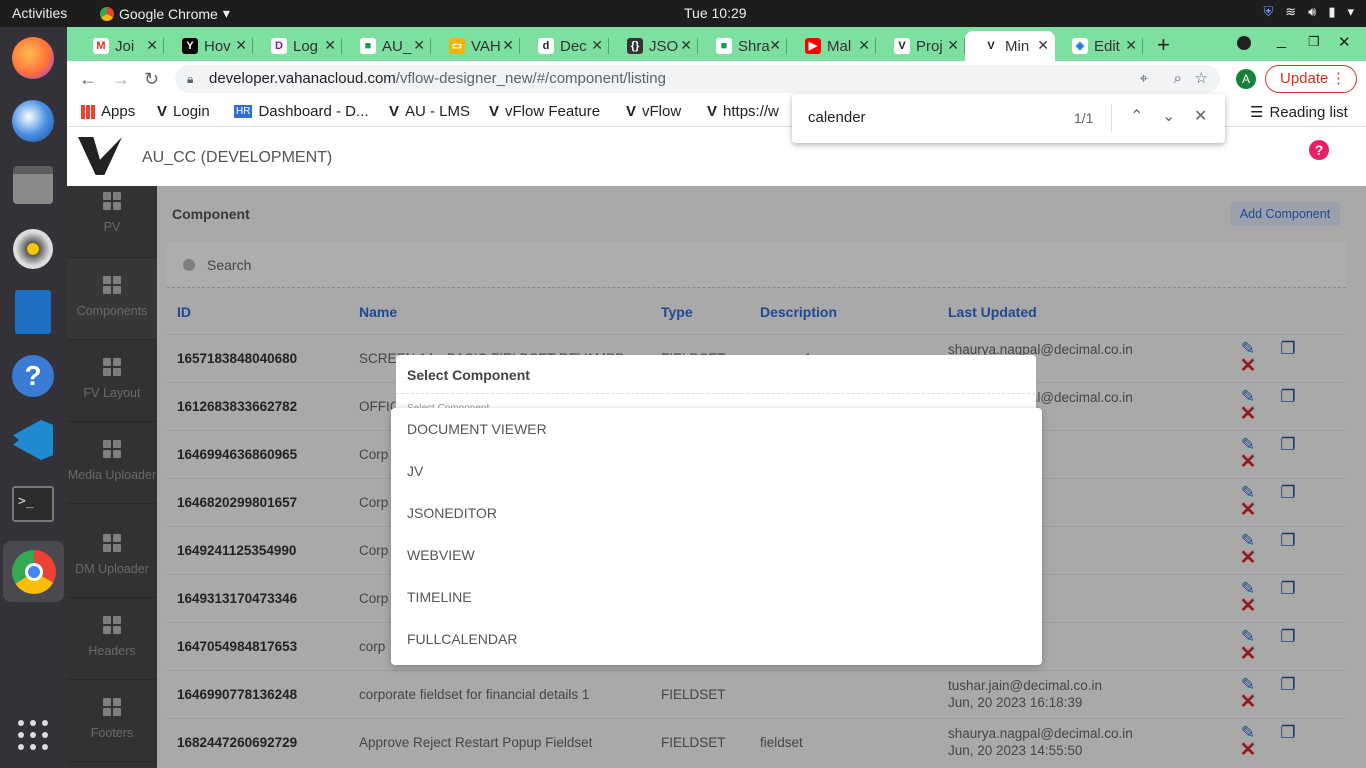  I want to click on tab-6: {} JSO ✕, so click(653, 46).